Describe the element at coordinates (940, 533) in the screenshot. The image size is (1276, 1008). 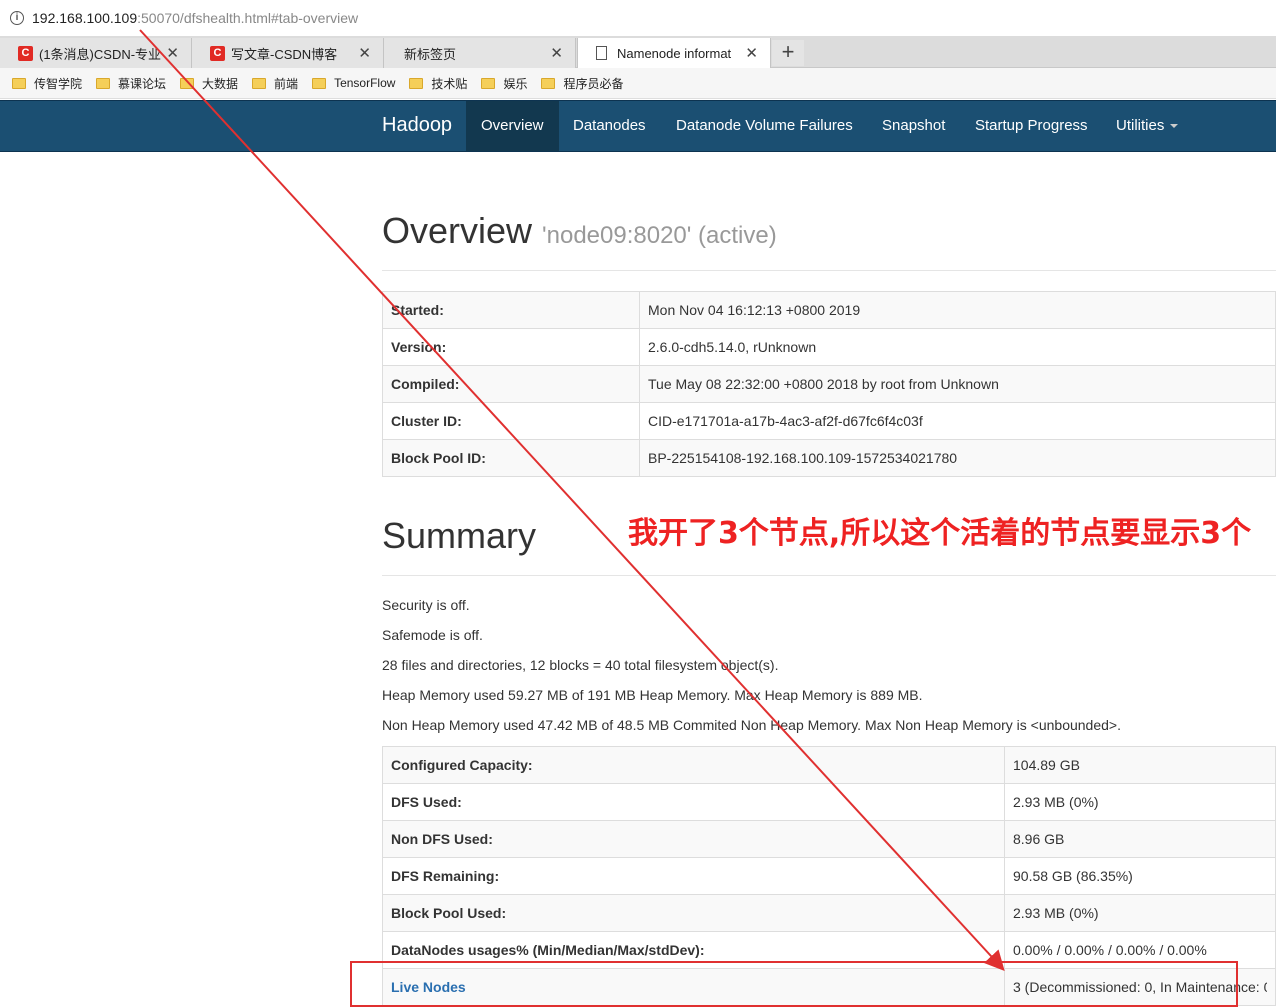
I see `annotation-text: 我开了3个节点,所以这个活着的节点要显示3个` at that location.